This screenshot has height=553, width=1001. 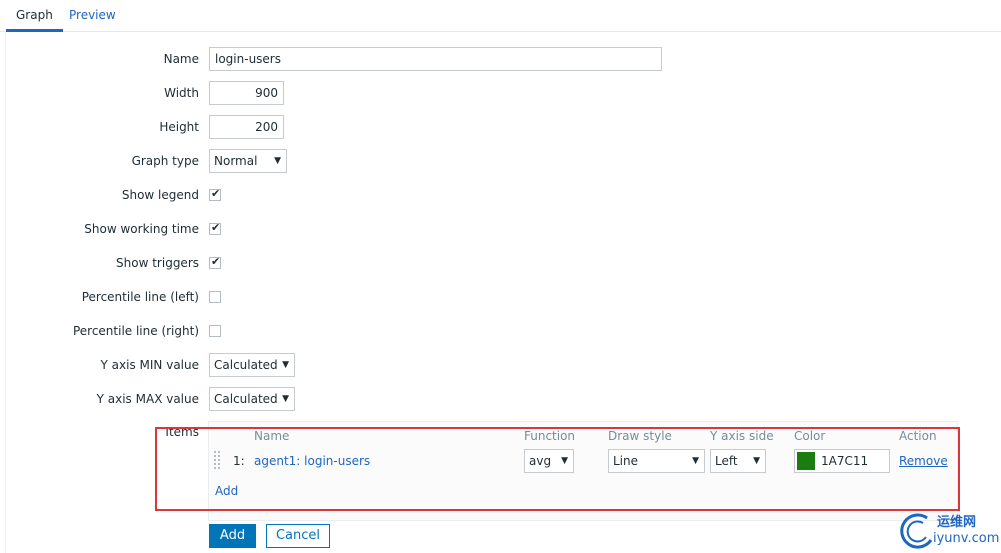 What do you see at coordinates (236, 161) in the screenshot?
I see `graph-type-value: Normal` at bounding box center [236, 161].